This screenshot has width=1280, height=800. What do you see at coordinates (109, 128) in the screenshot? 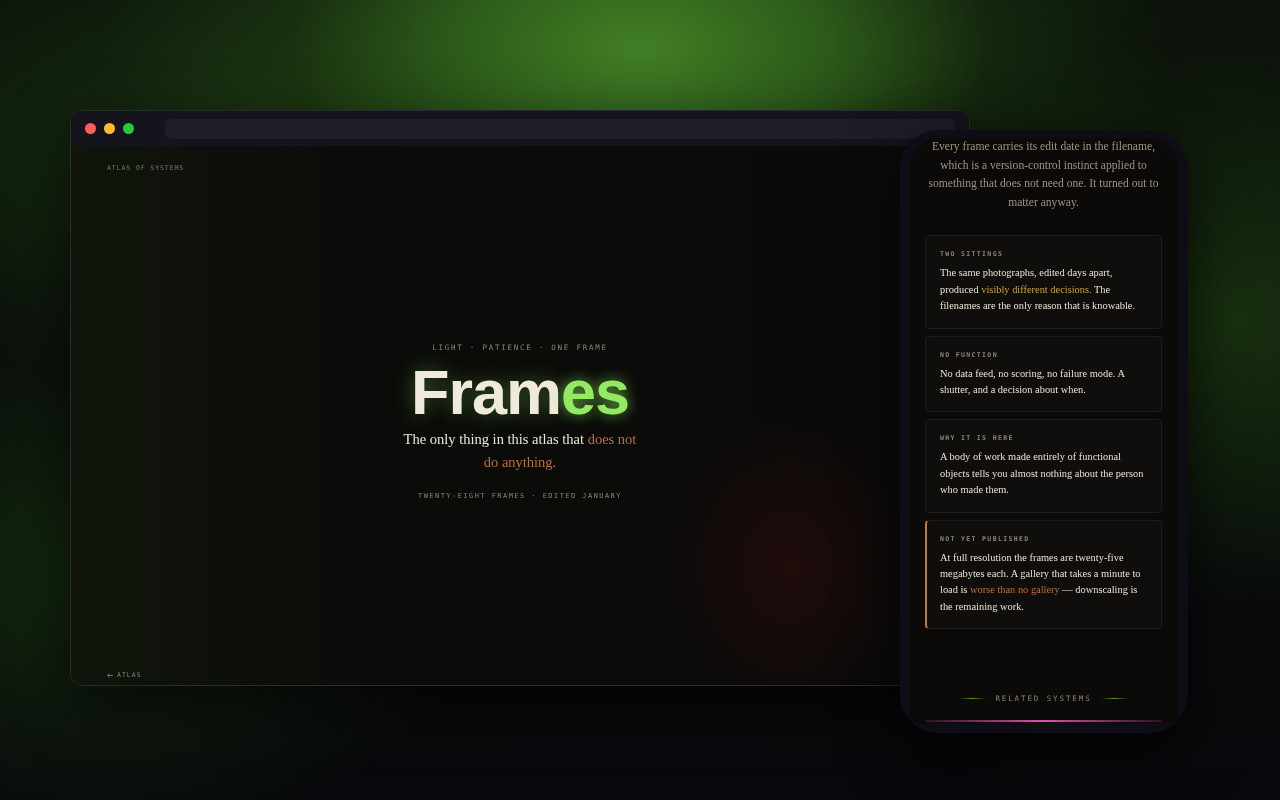
I see `minimize-button` at bounding box center [109, 128].